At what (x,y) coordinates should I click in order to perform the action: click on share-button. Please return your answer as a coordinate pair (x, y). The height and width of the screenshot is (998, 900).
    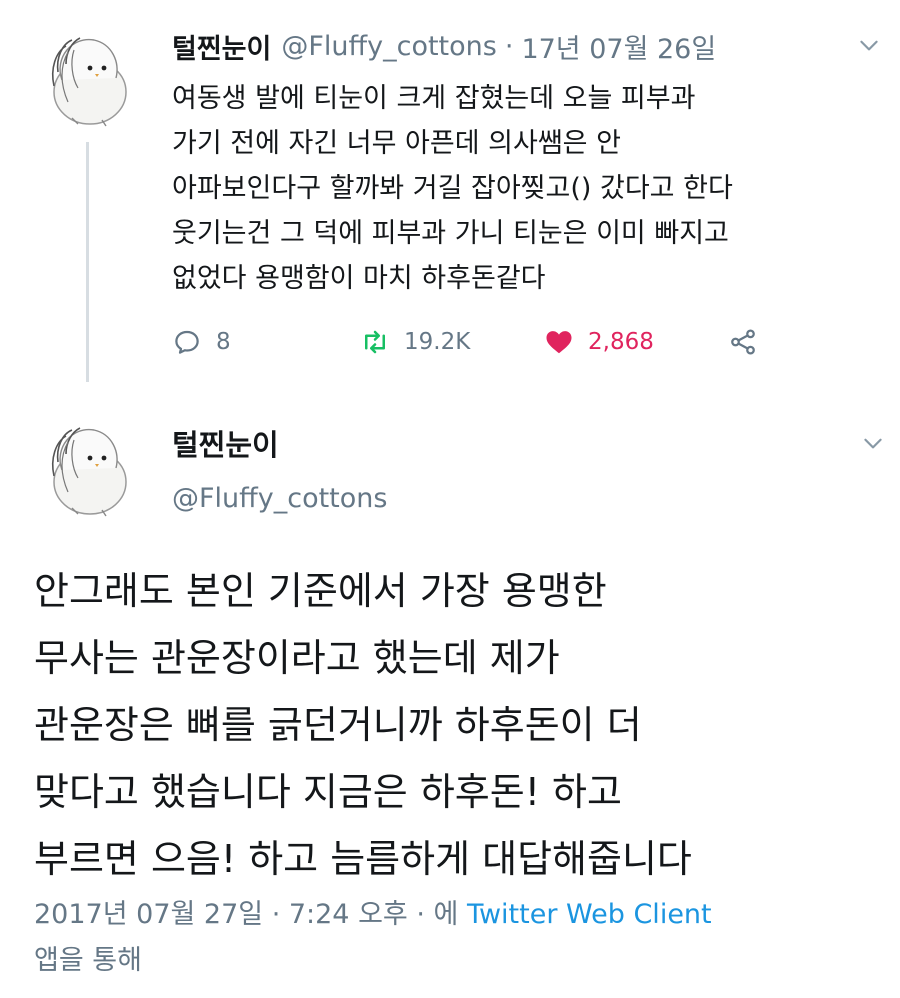
    Looking at the image, I should click on (743, 342).